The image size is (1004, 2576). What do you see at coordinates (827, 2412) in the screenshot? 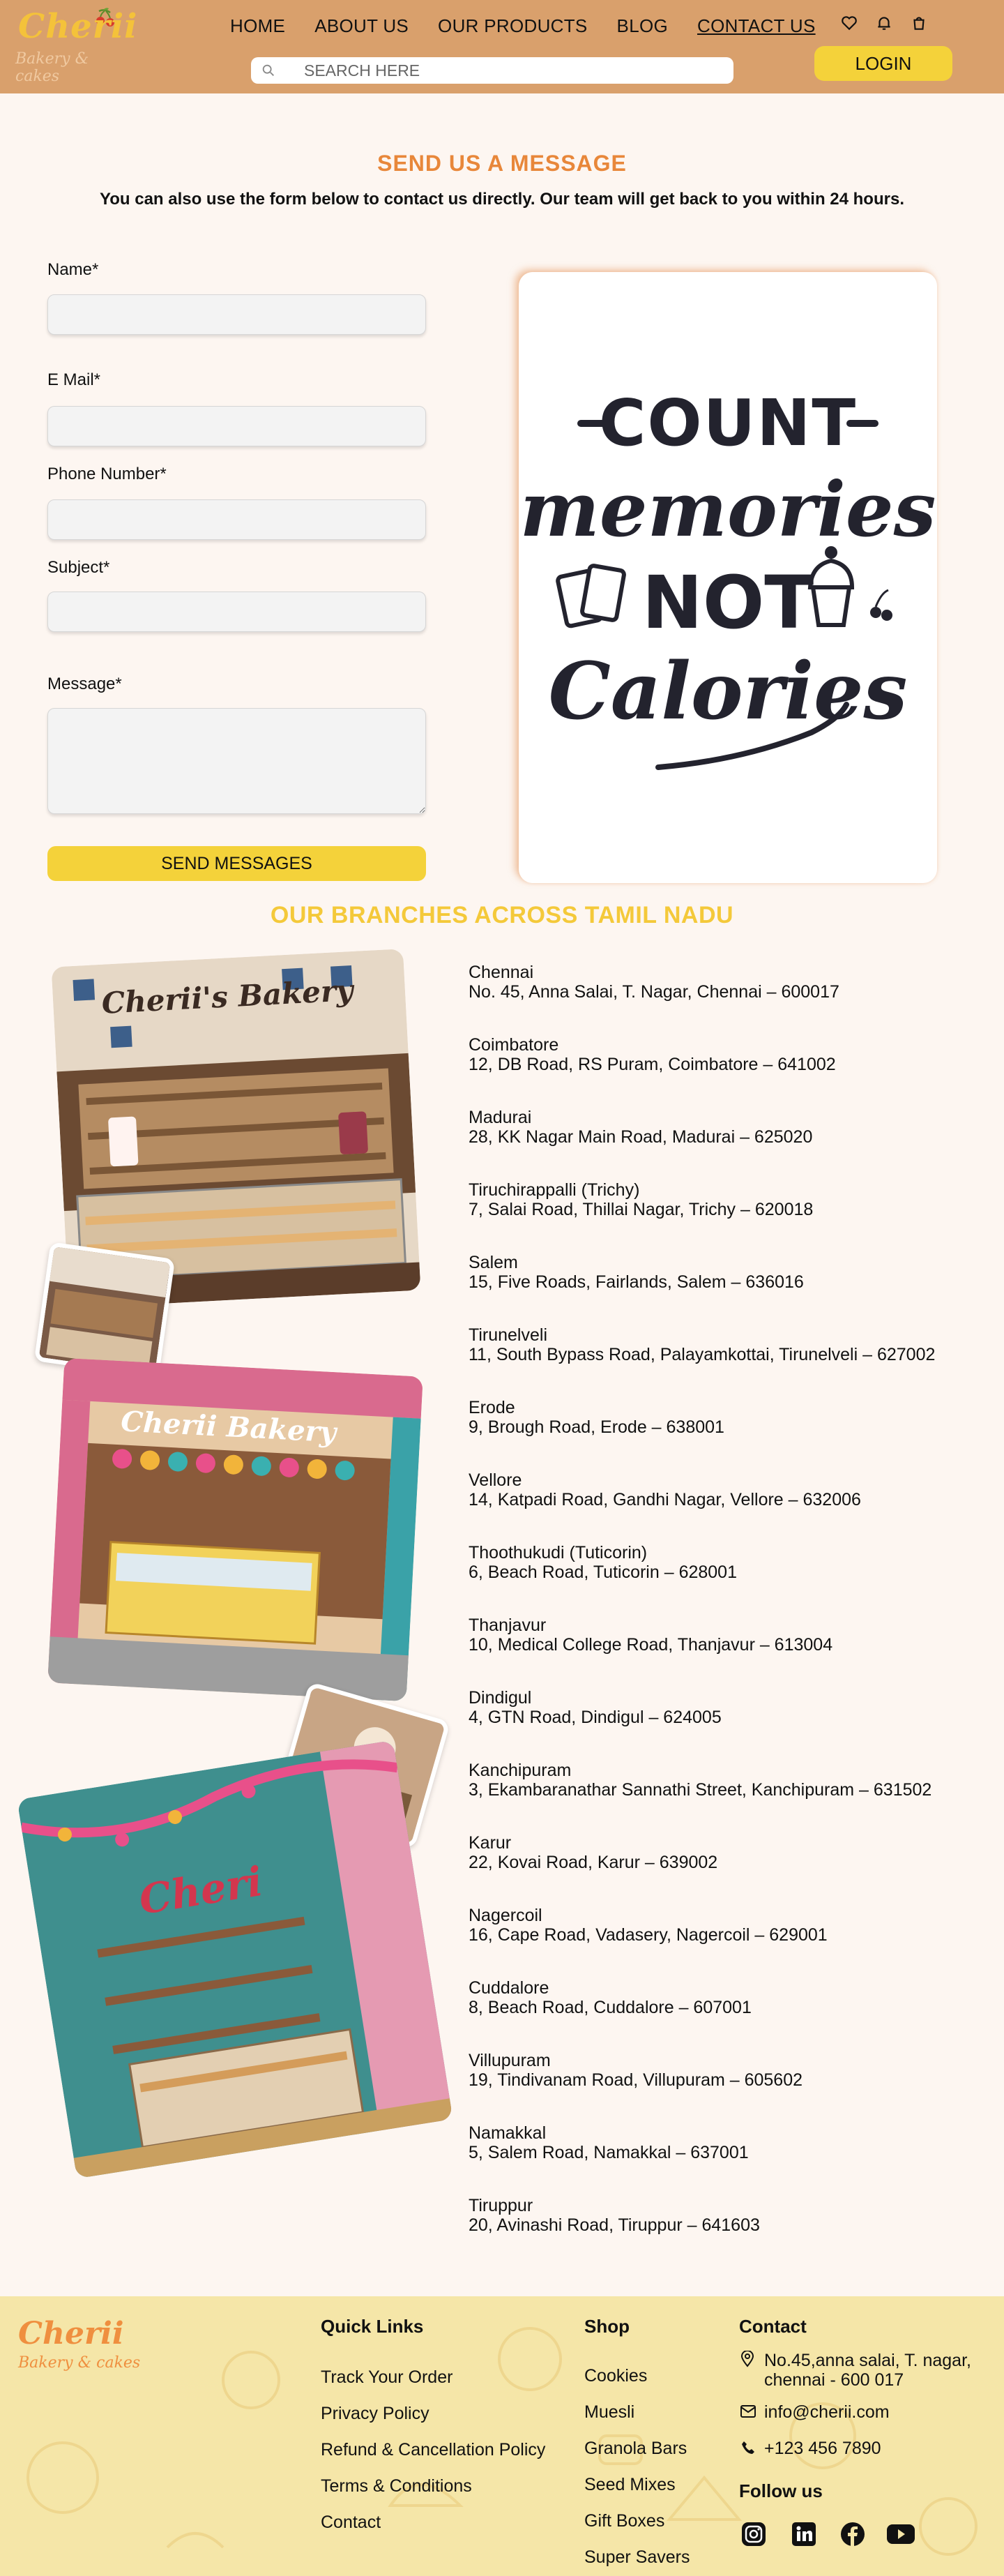
I see `footer-email: info@cherii.com` at bounding box center [827, 2412].